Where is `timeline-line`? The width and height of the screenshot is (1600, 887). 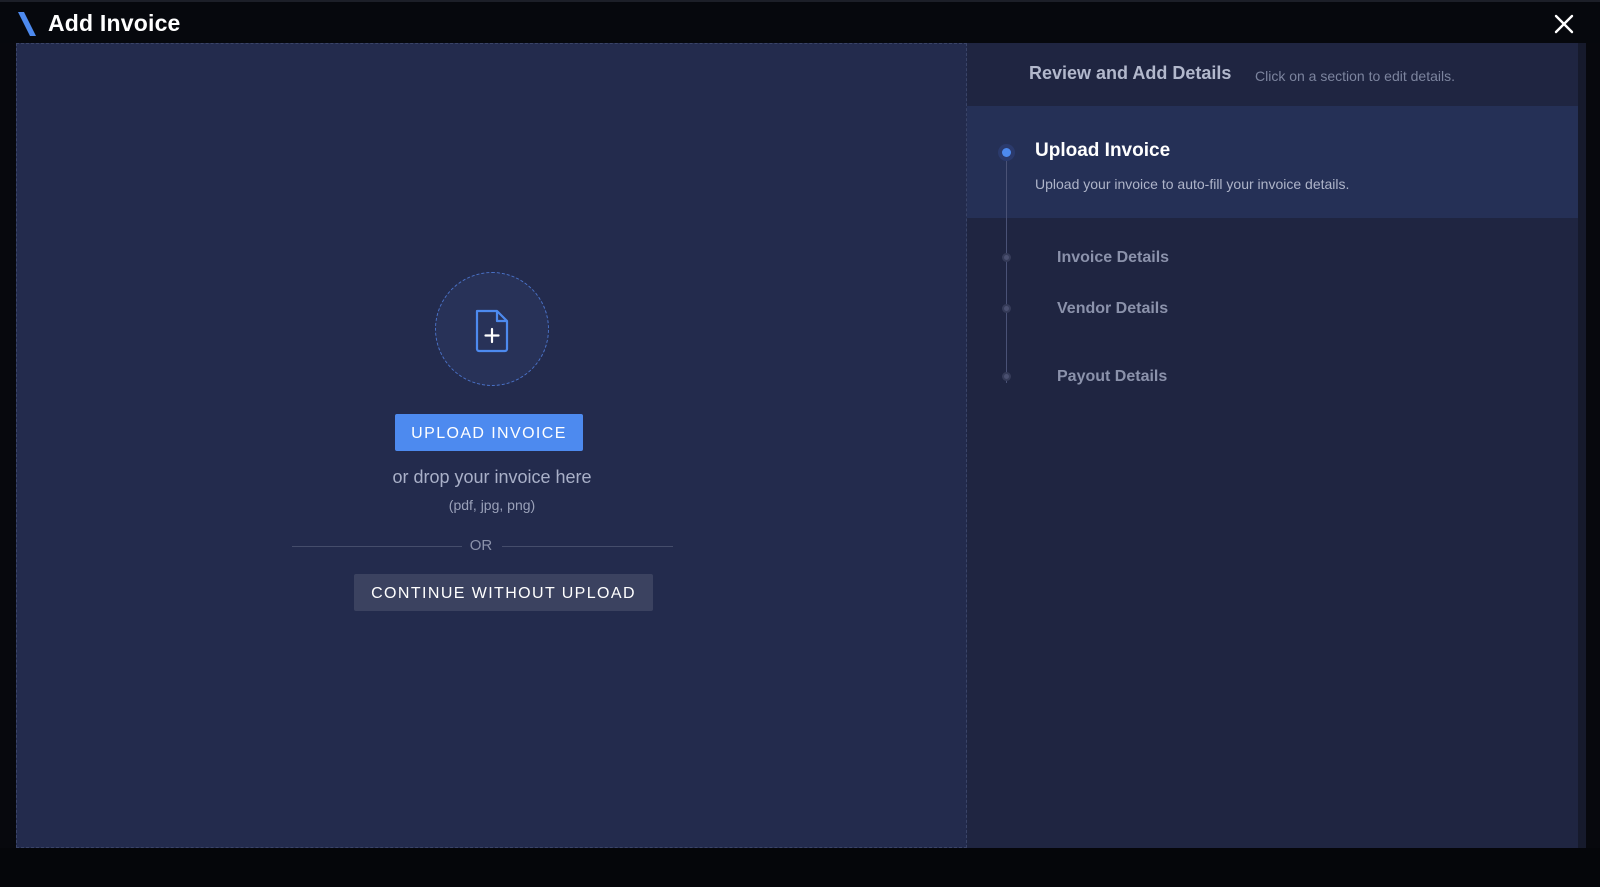
timeline-line is located at coordinates (1006, 268).